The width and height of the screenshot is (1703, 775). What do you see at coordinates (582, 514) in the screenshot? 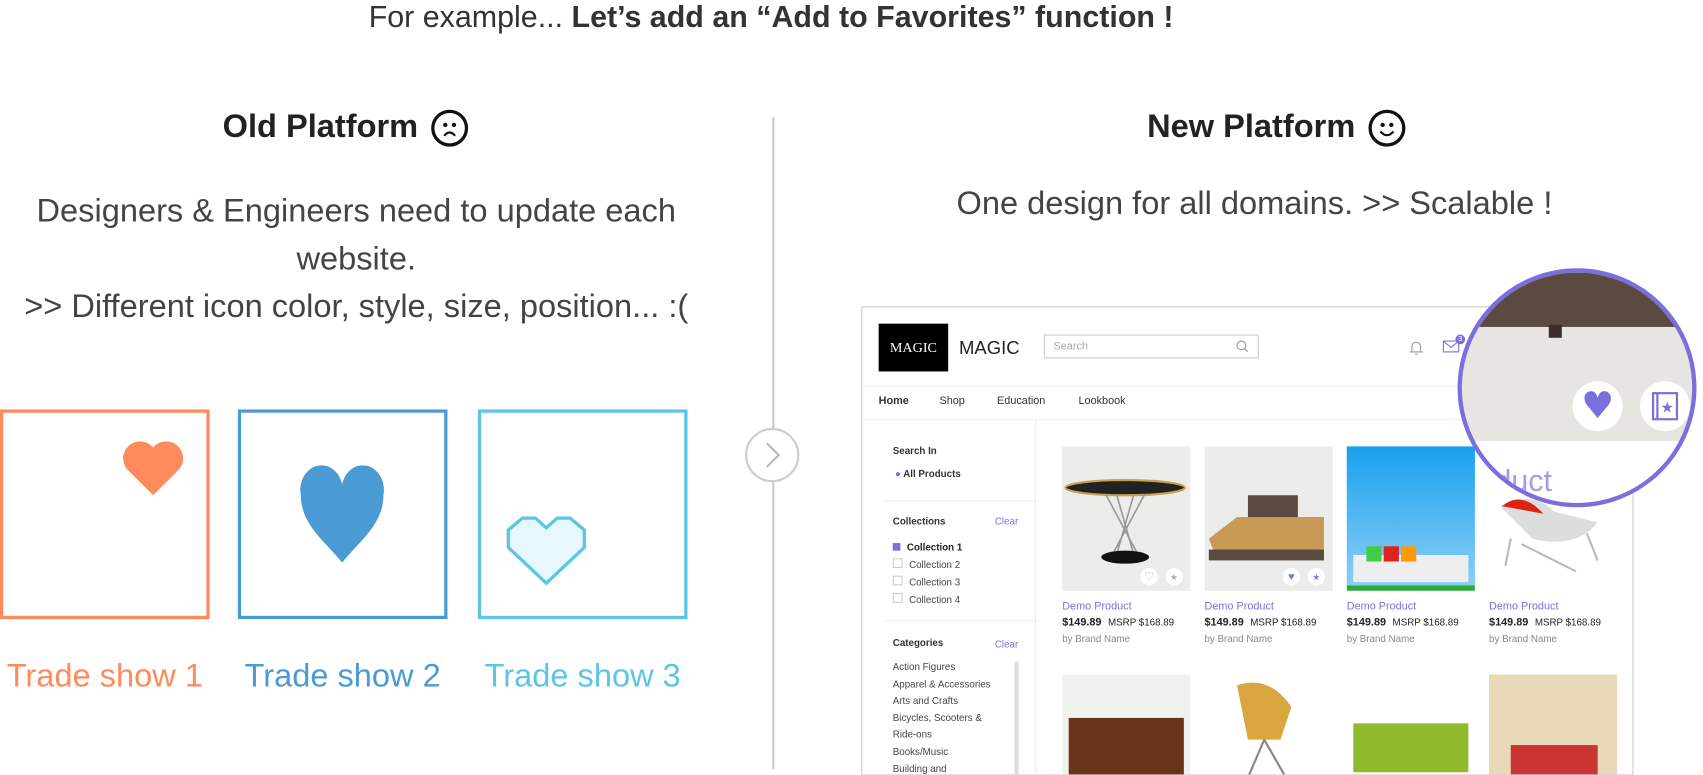
I see `trade-show-3-example` at bounding box center [582, 514].